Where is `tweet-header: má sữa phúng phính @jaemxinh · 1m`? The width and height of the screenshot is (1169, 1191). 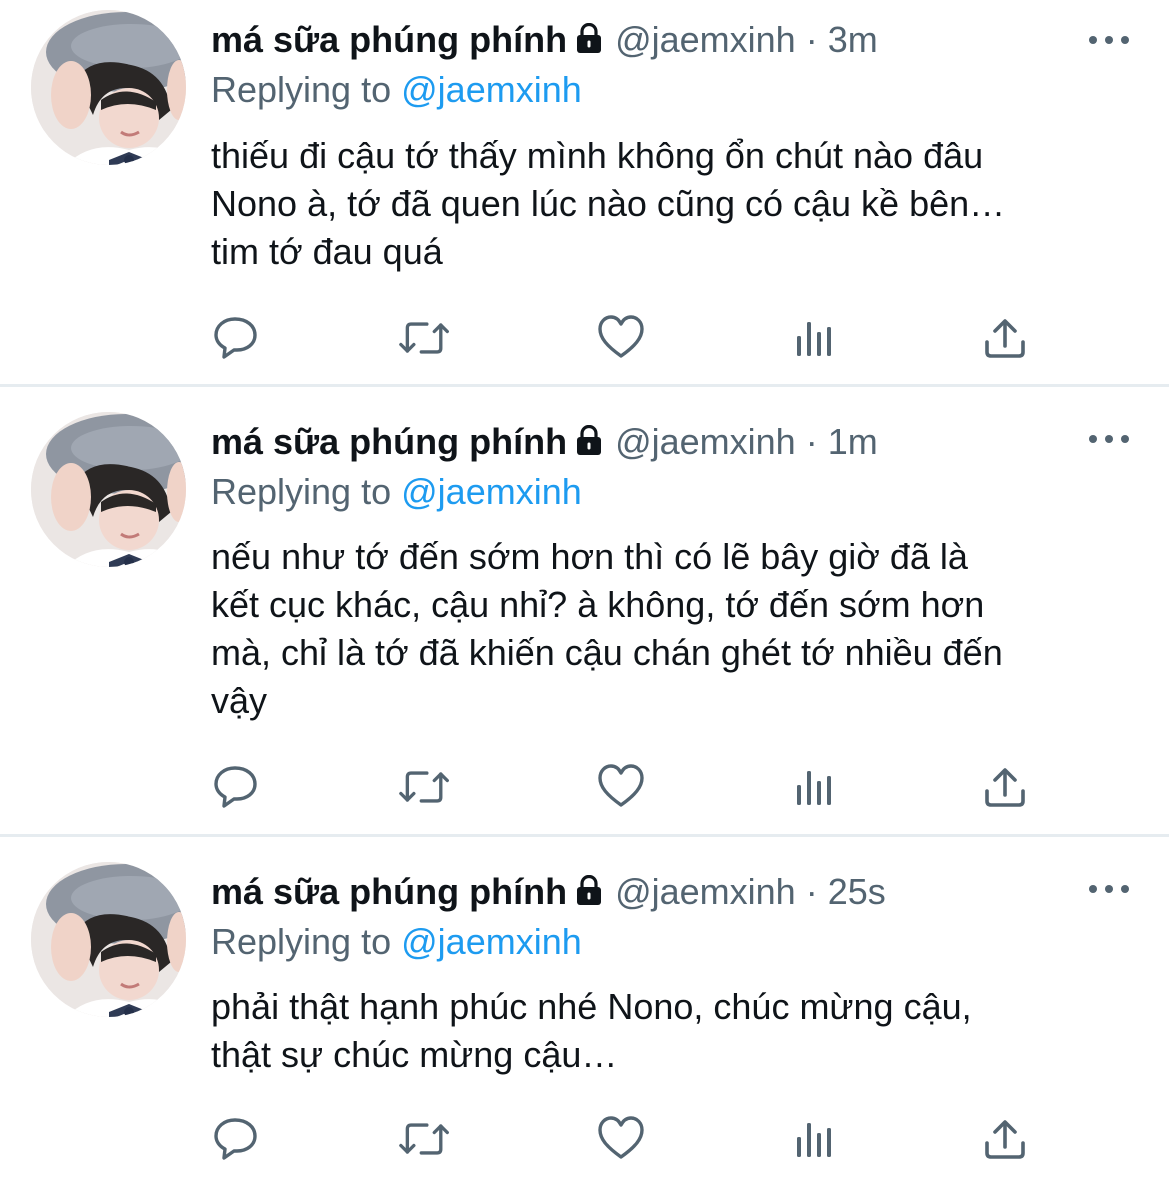 tweet-header: má sữa phúng phính @jaemxinh · 1m is located at coordinates (544, 442).